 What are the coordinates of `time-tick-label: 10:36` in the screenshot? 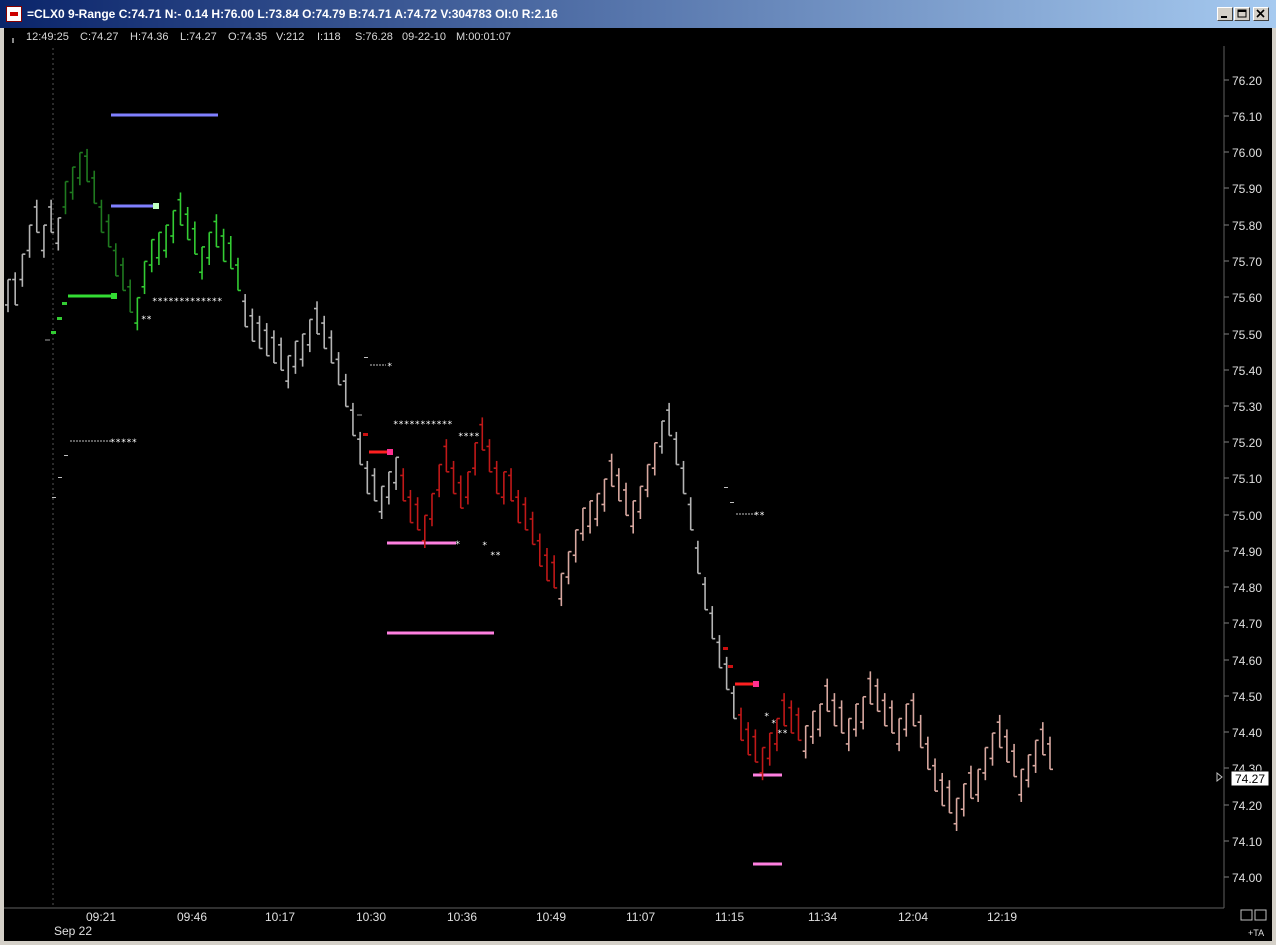 It's located at (462, 917).